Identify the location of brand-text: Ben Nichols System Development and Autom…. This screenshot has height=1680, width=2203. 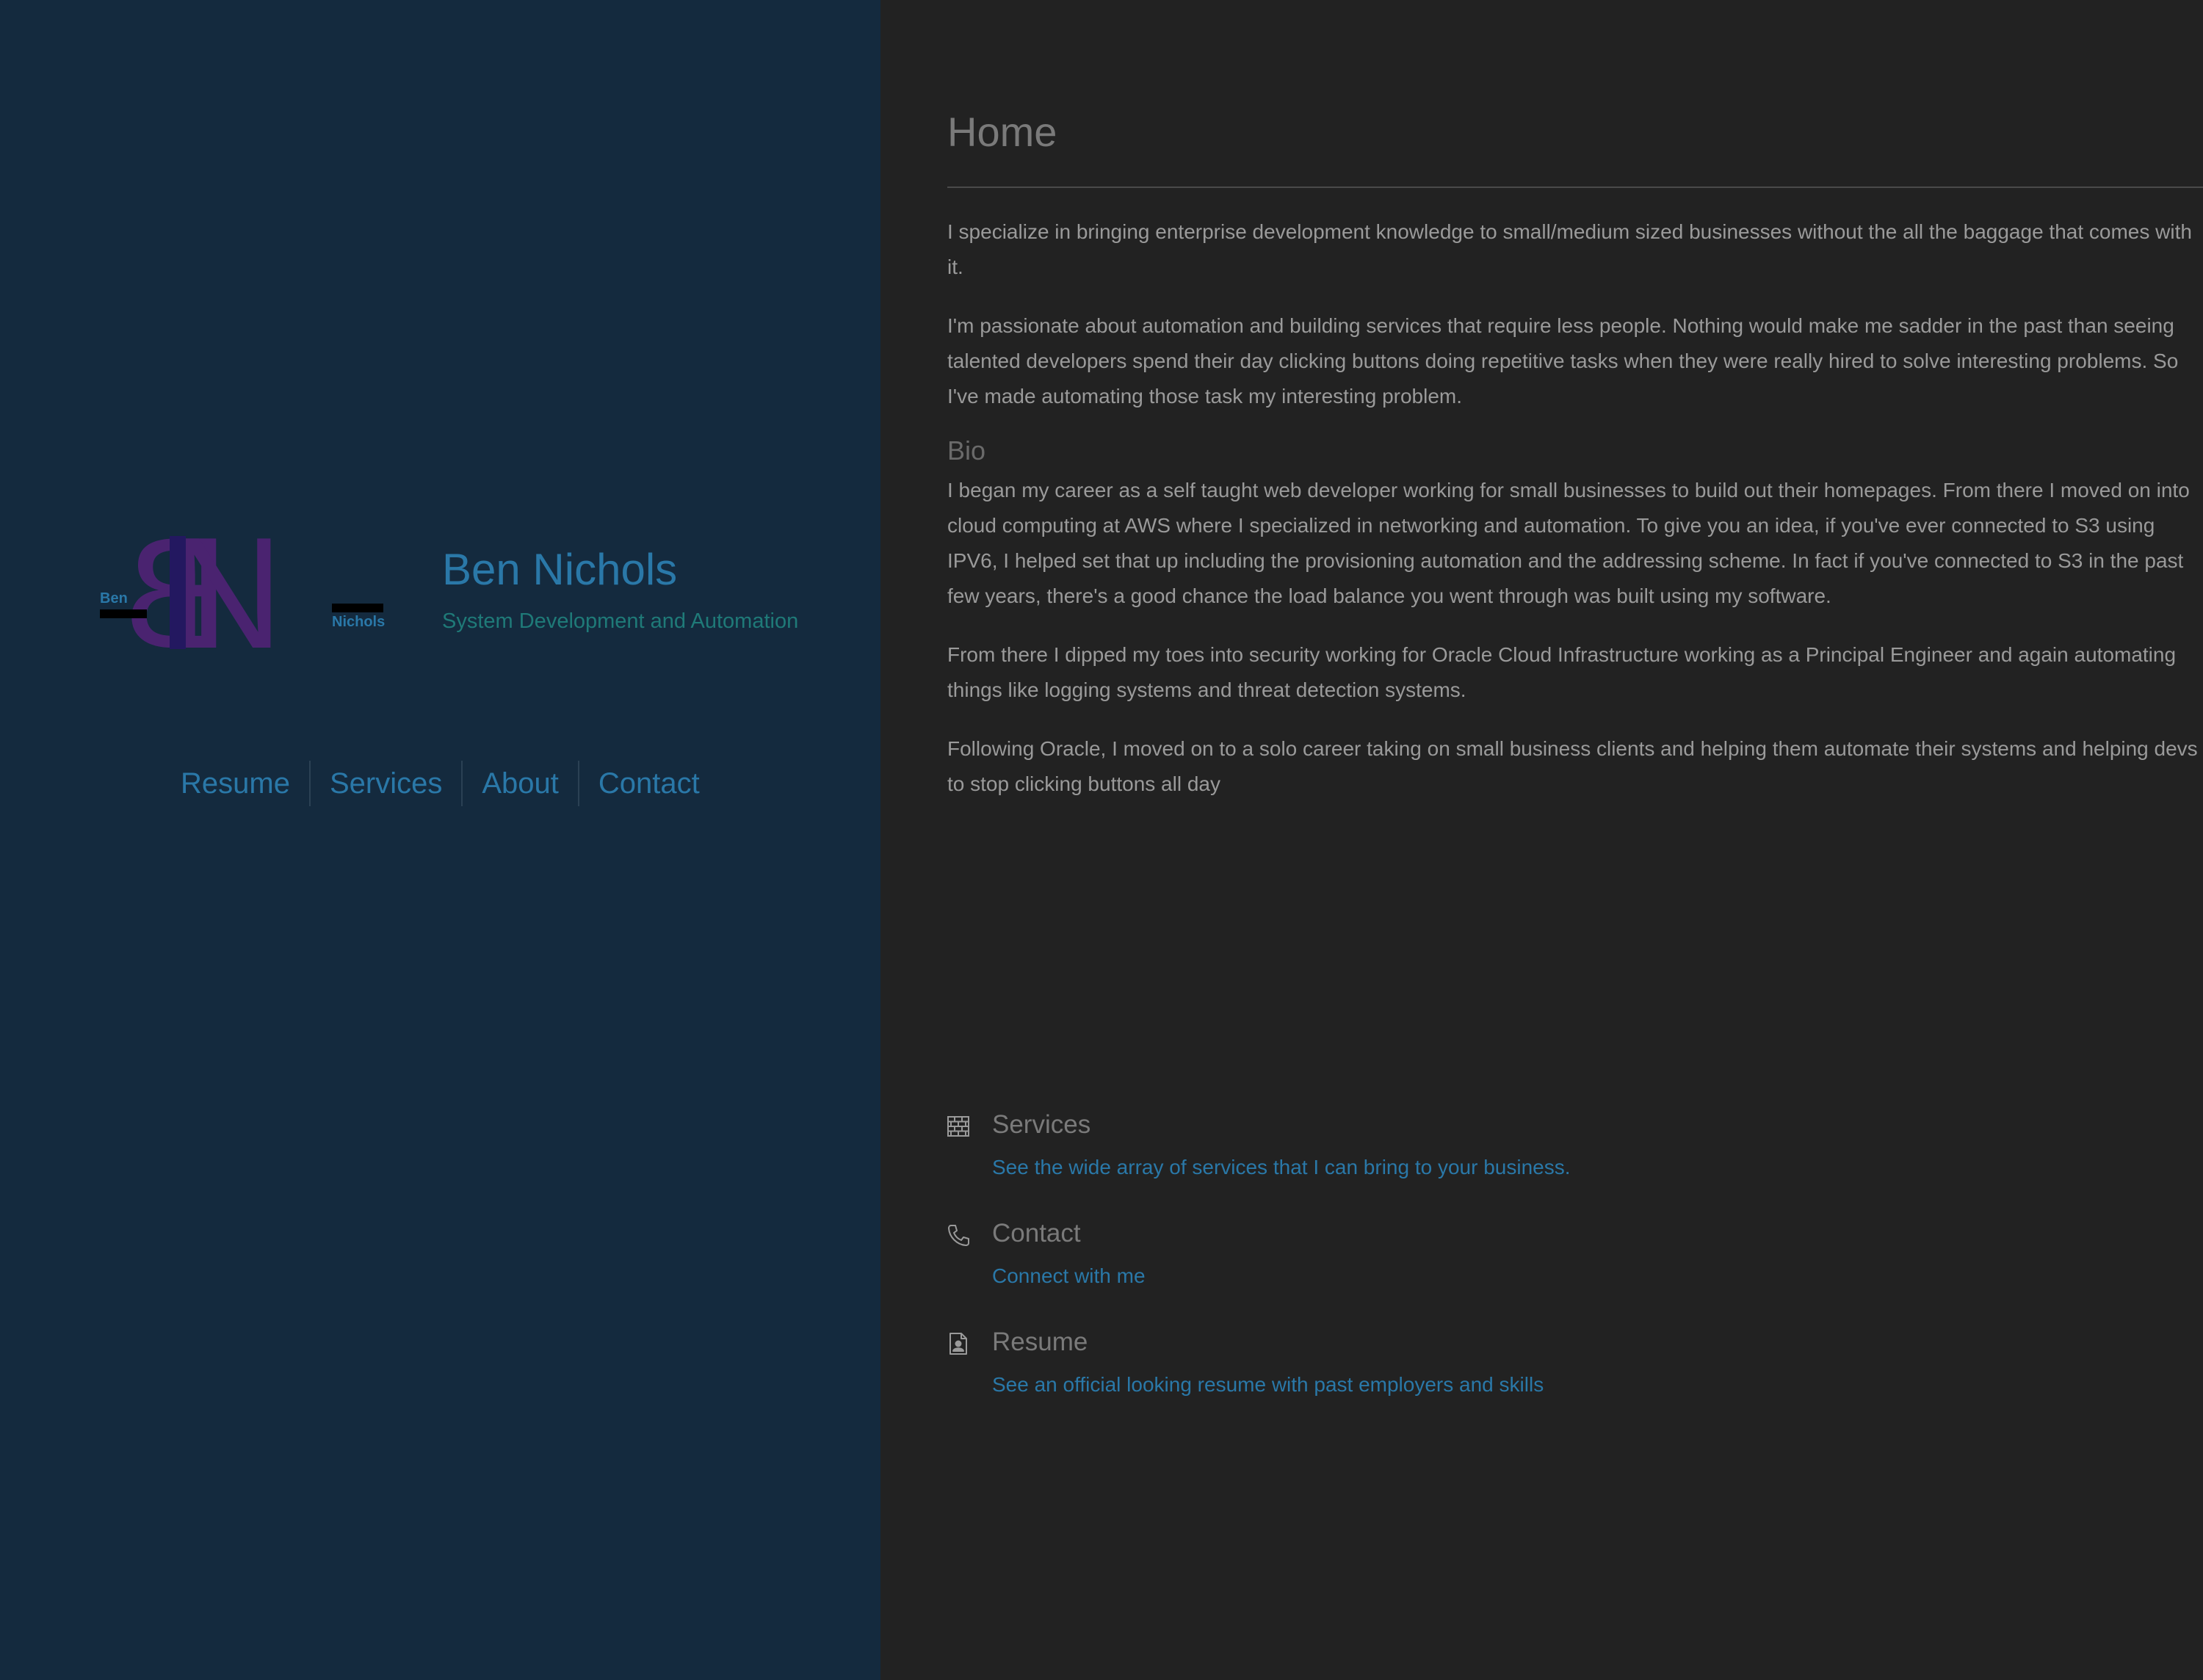
(620, 591).